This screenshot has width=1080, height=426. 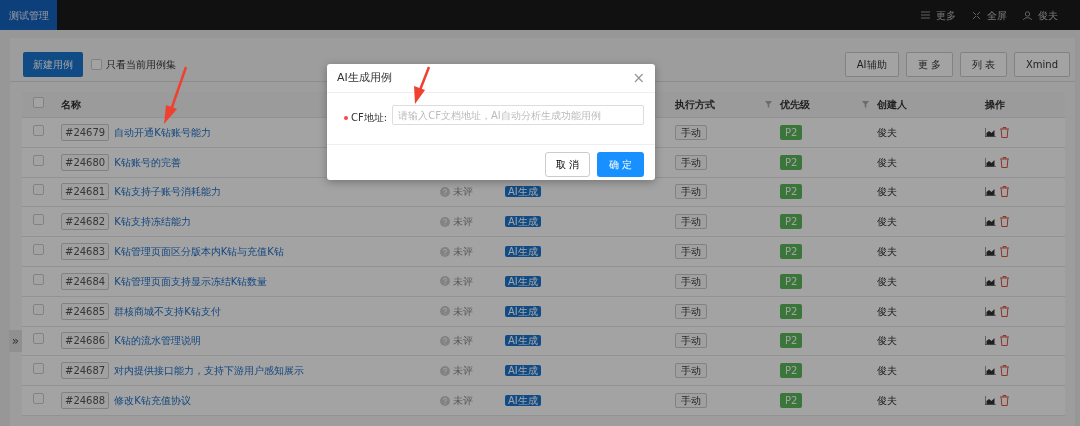 What do you see at coordinates (422, 85) in the screenshot?
I see `annotation-arrow` at bounding box center [422, 85].